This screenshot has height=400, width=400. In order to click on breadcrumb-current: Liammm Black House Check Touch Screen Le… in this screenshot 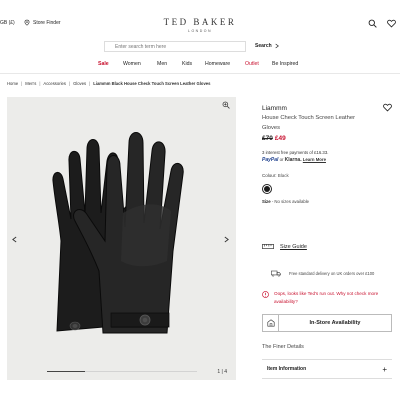, I will do `click(152, 83)`.